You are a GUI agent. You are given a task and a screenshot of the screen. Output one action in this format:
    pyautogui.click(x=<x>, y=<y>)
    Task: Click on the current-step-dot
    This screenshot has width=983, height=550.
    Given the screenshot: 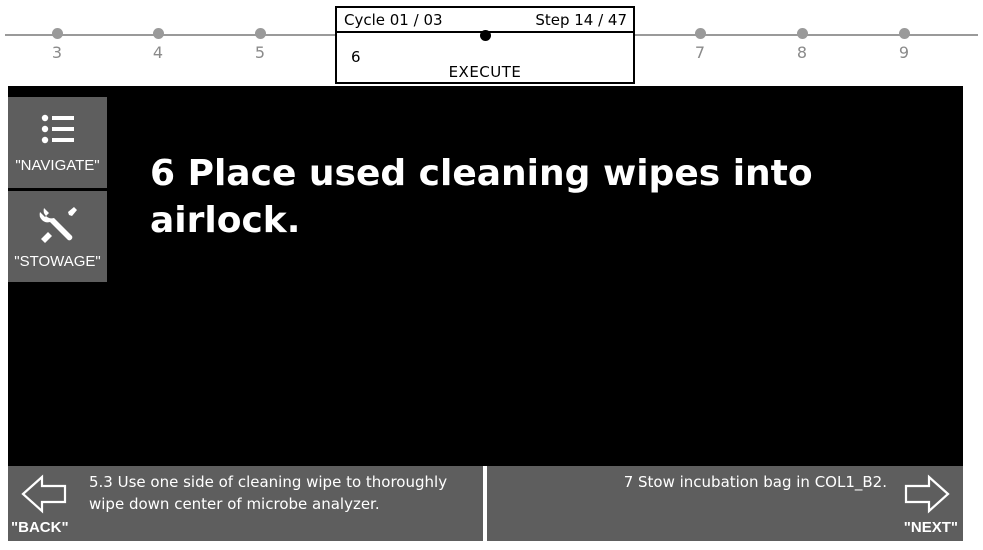 What is the action you would take?
    pyautogui.click(x=485, y=35)
    